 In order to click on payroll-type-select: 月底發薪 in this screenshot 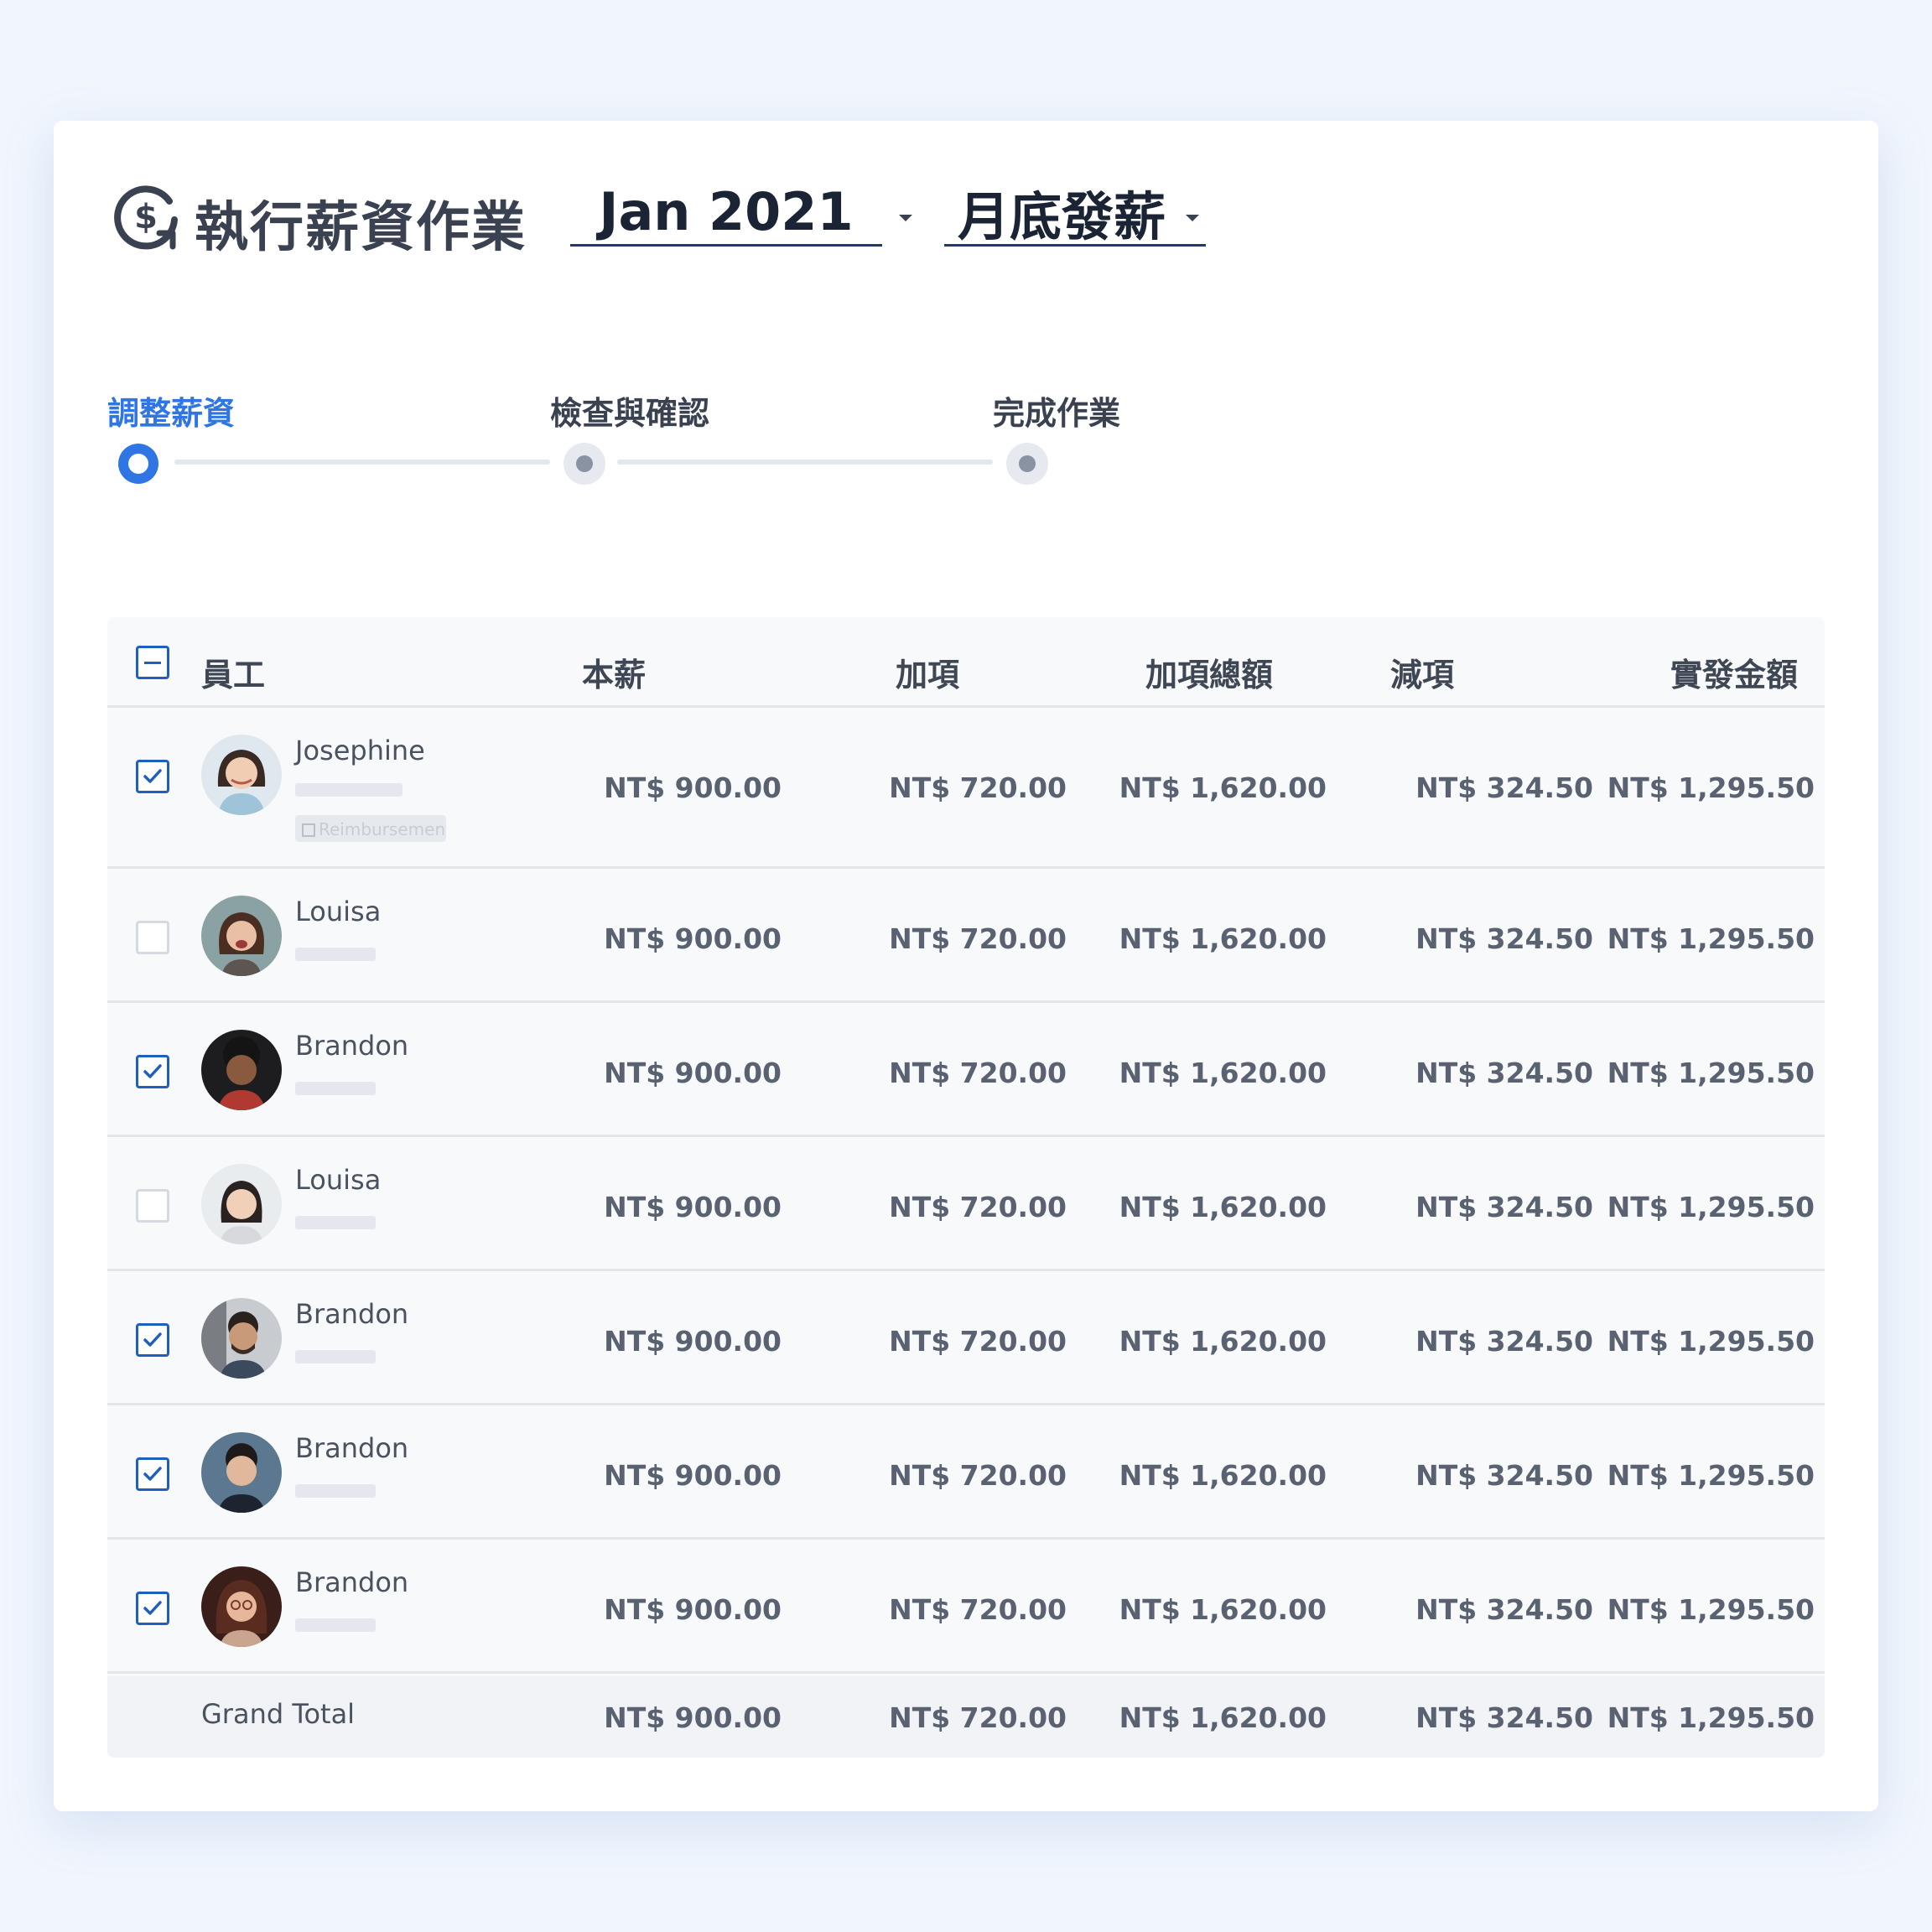, I will do `click(1075, 213)`.